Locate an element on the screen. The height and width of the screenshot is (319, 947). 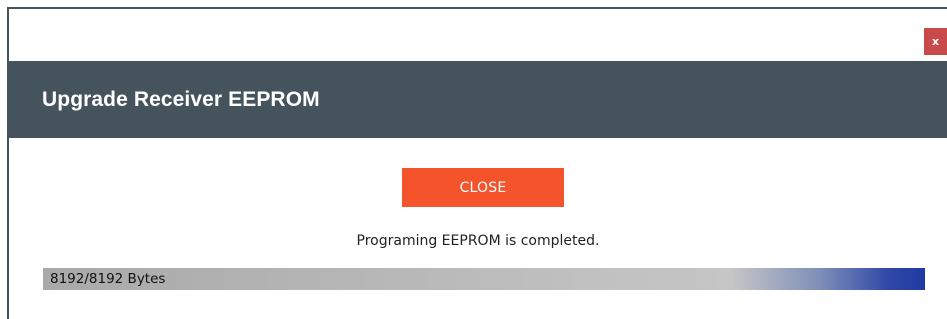
progress-bar: 8192/8192 Bytes is located at coordinates (484, 279).